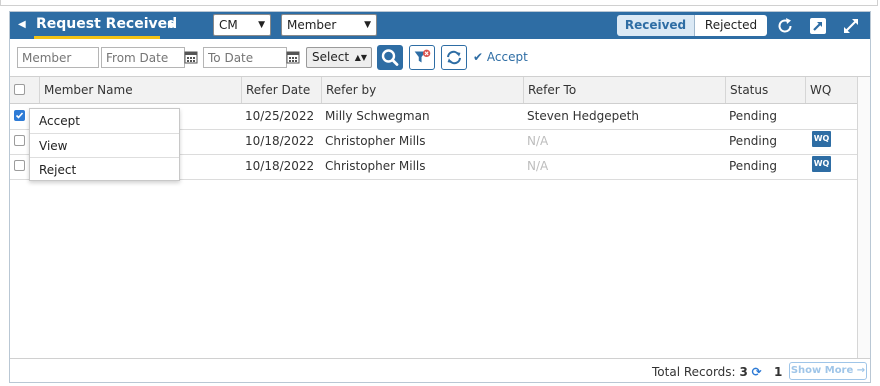 The width and height of the screenshot is (880, 386). Describe the element at coordinates (863, 218) in the screenshot. I see `vertical-scrollbar` at that location.